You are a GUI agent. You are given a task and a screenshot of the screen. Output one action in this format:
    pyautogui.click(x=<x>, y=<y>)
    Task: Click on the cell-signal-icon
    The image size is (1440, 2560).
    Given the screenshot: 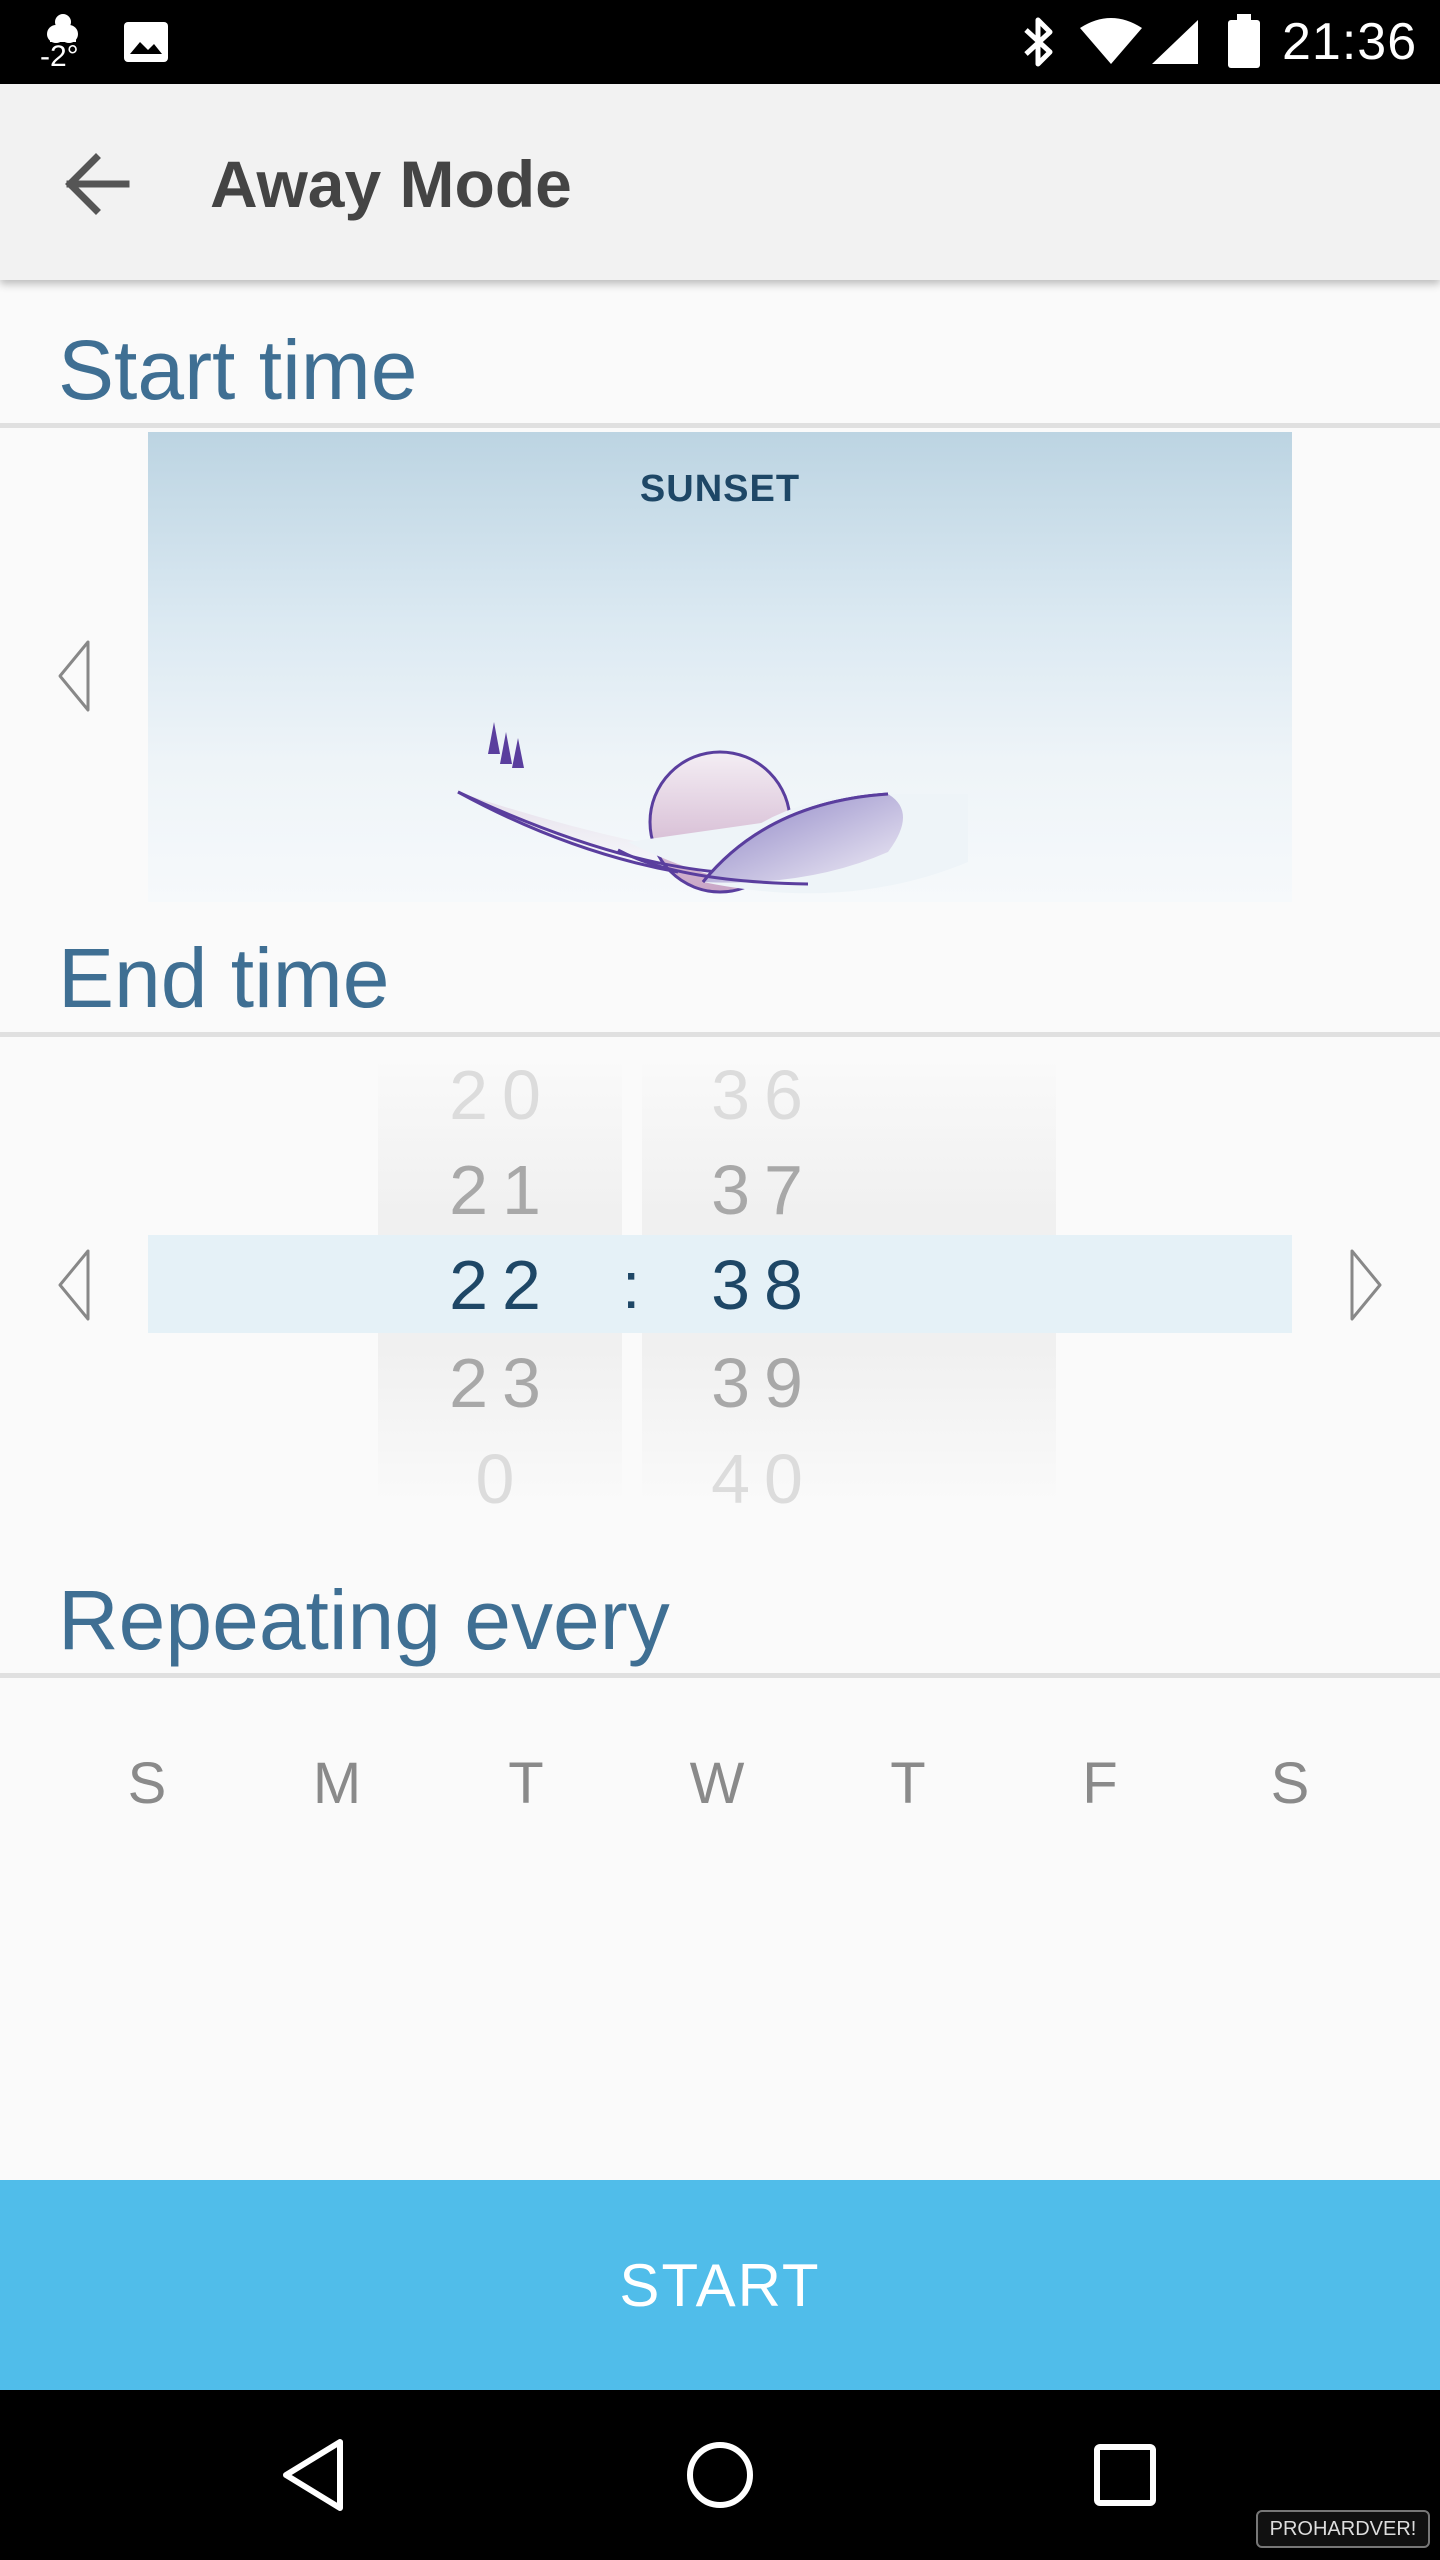 What is the action you would take?
    pyautogui.click(x=1175, y=42)
    